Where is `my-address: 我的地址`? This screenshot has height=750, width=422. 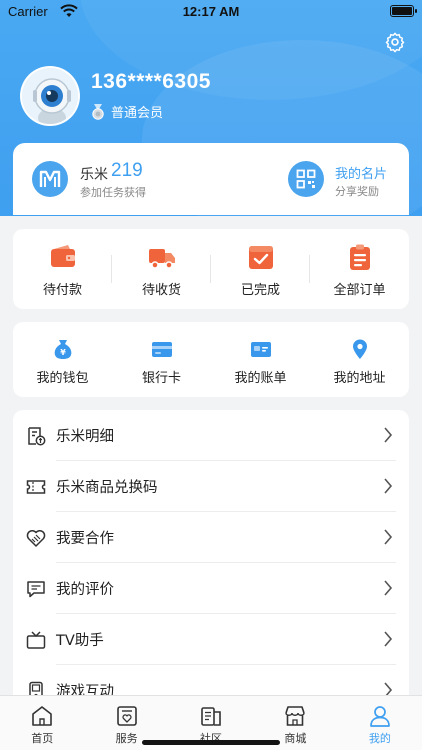 my-address: 我的地址 is located at coordinates (359, 359).